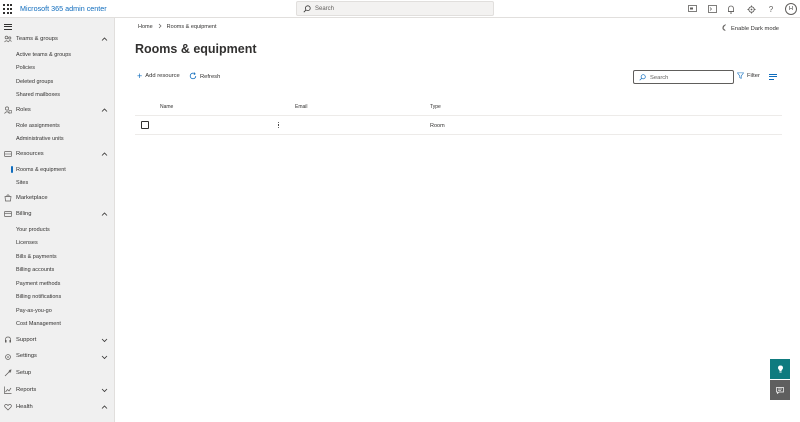 The height and width of the screenshot is (422, 800). Describe the element at coordinates (38, 283) in the screenshot. I see `sidebar-item-label: Payment methods` at that location.